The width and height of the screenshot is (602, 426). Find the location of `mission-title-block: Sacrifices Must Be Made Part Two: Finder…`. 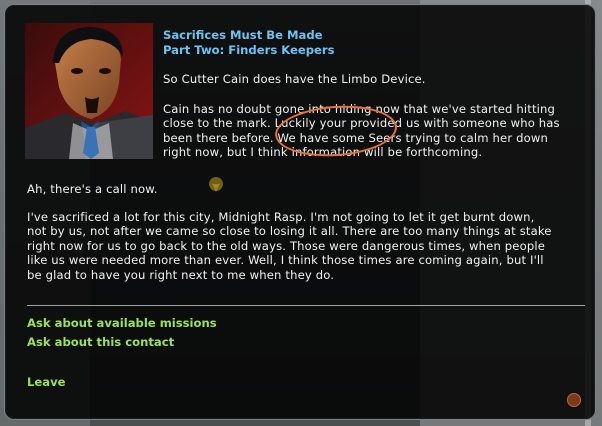

mission-title-block: Sacrifices Must Be Made Part Two: Finder… is located at coordinates (249, 43).